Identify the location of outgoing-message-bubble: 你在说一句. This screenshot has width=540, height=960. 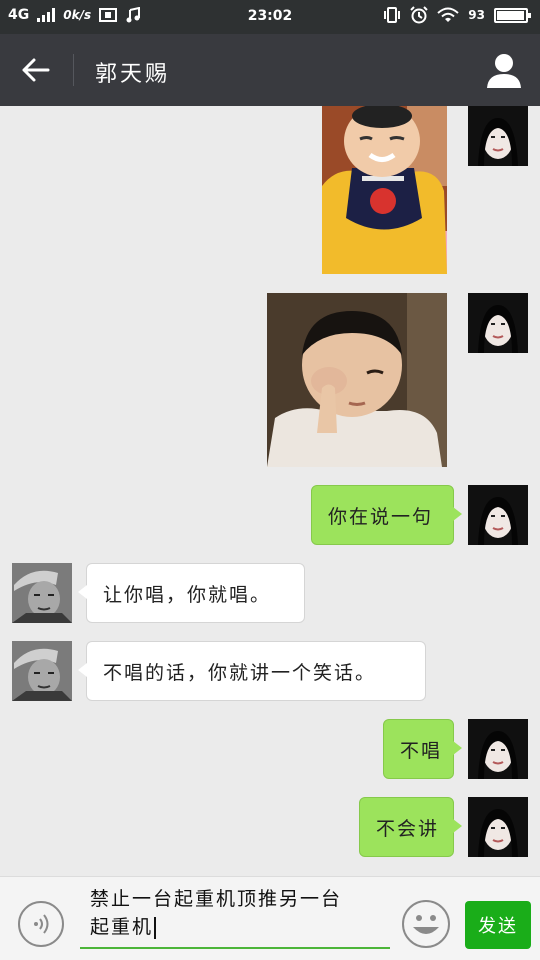
(386, 515).